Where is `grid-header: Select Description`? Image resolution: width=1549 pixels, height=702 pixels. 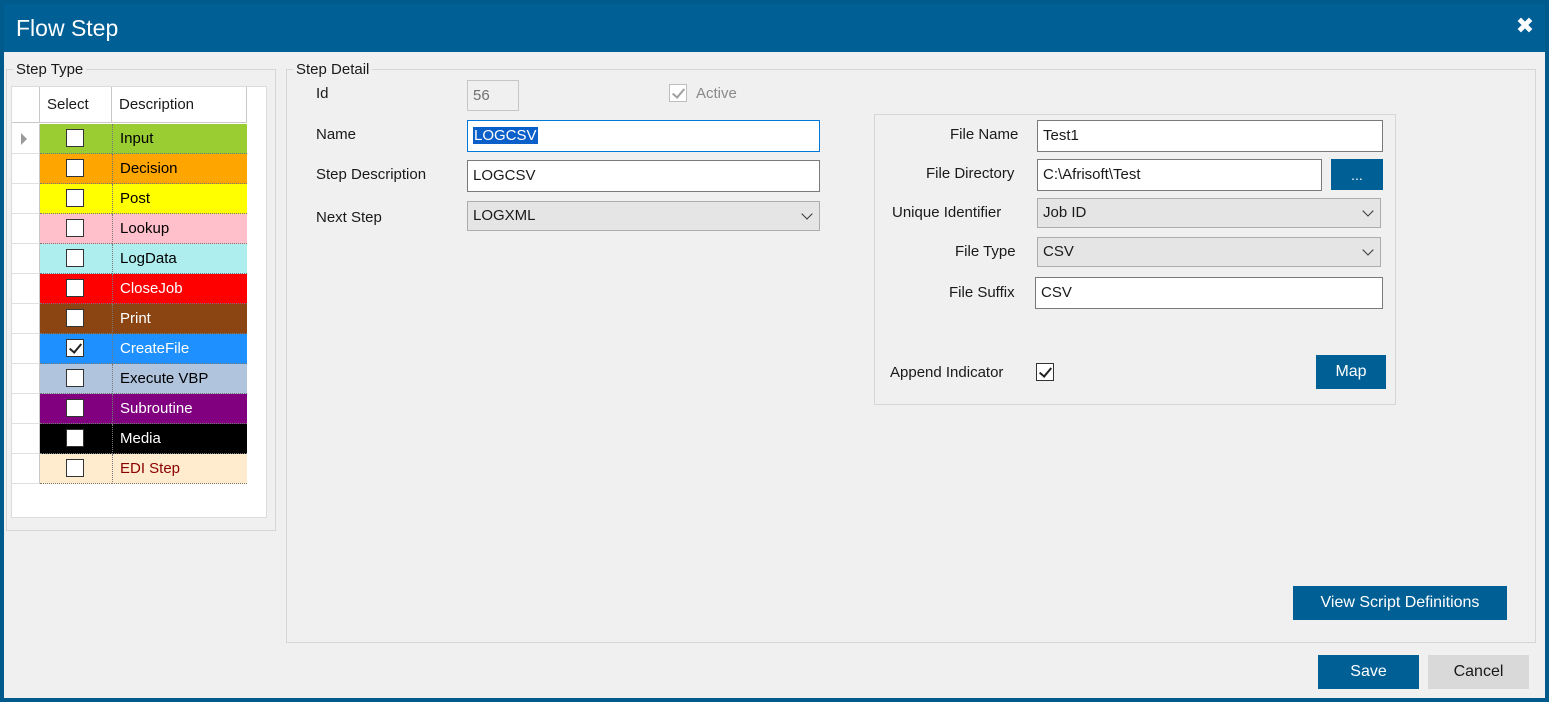 grid-header: Select Description is located at coordinates (130, 105).